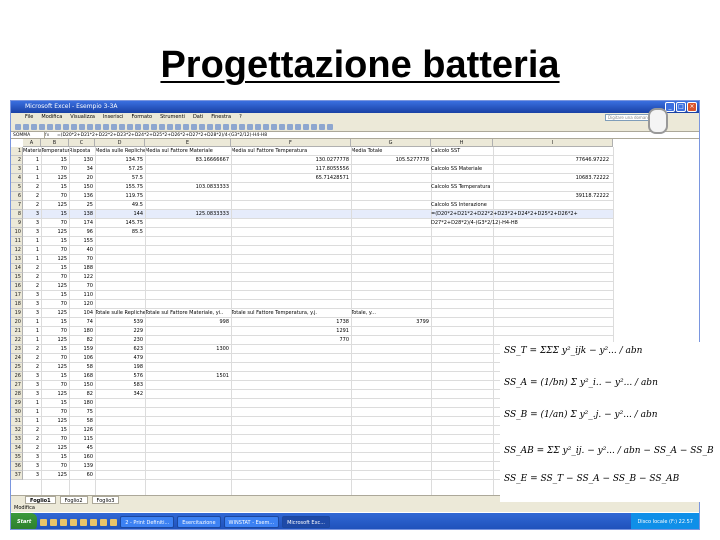 Image resolution: width=720 pixels, height=540 pixels. Describe the element at coordinates (291, 322) in the screenshot. I see `table-cell: 1738` at that location.